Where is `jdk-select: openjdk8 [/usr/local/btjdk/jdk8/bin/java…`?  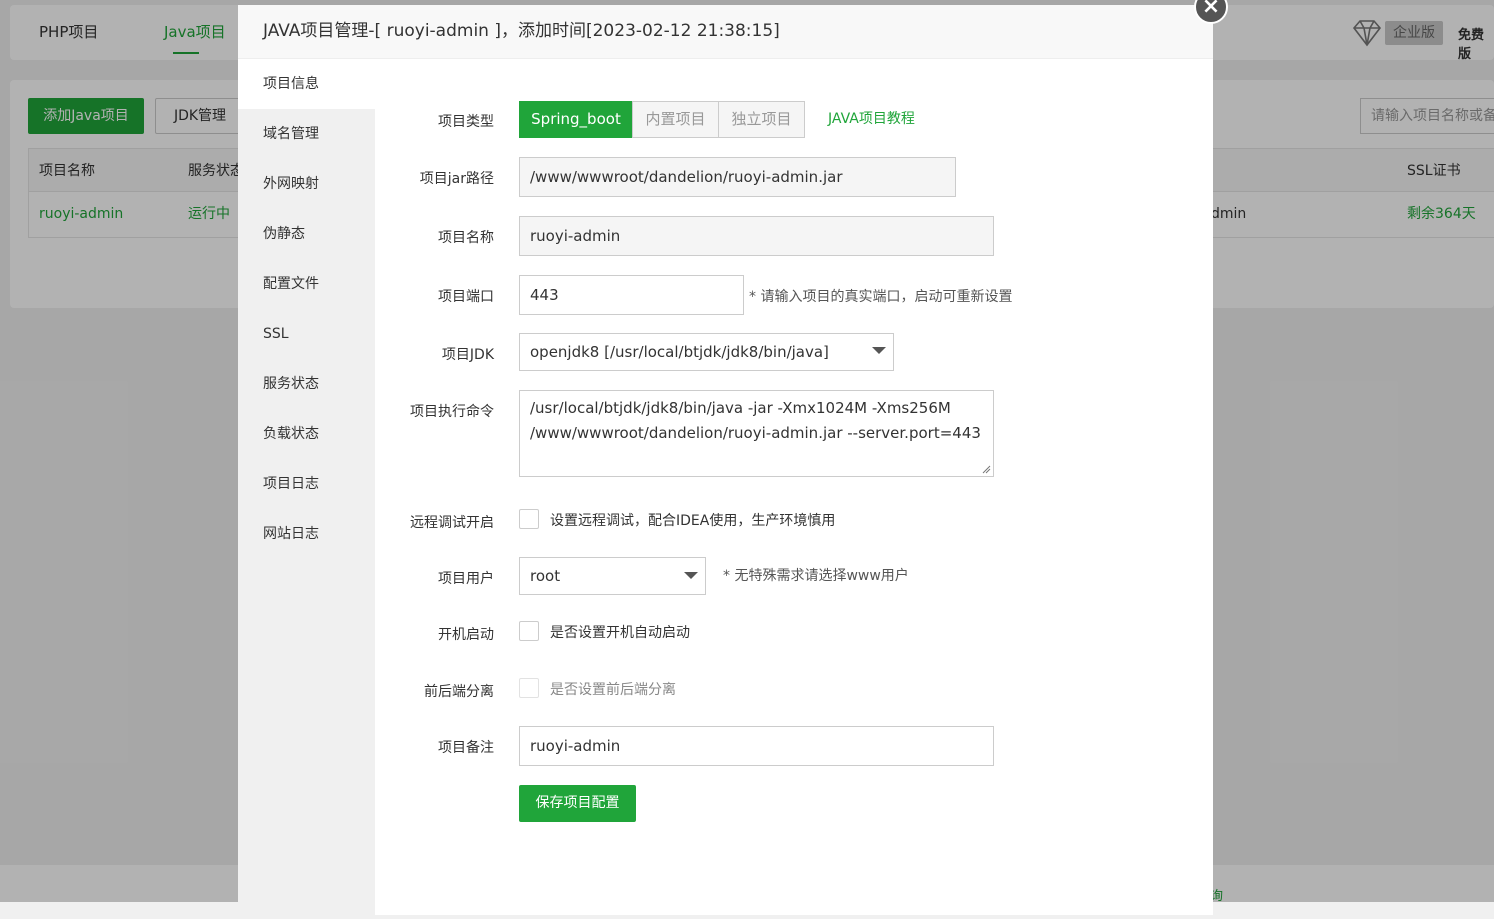
jdk-select: openjdk8 [/usr/local/btjdk/jdk8/bin/java… is located at coordinates (706, 352).